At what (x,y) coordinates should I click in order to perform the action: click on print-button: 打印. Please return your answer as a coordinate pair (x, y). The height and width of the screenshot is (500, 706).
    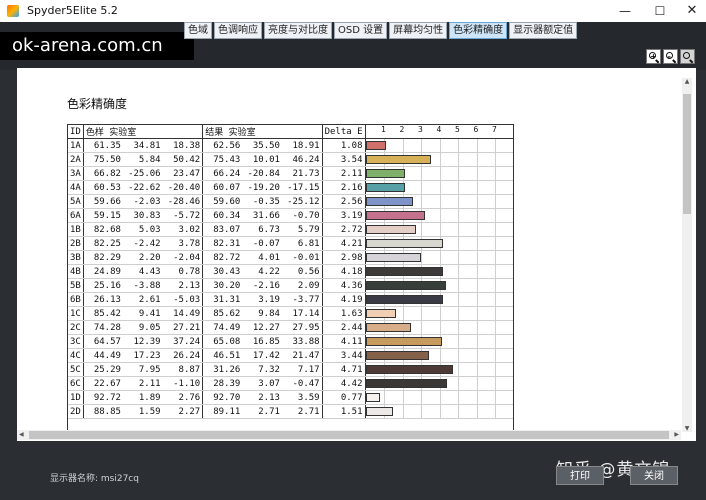
    Looking at the image, I should click on (580, 475).